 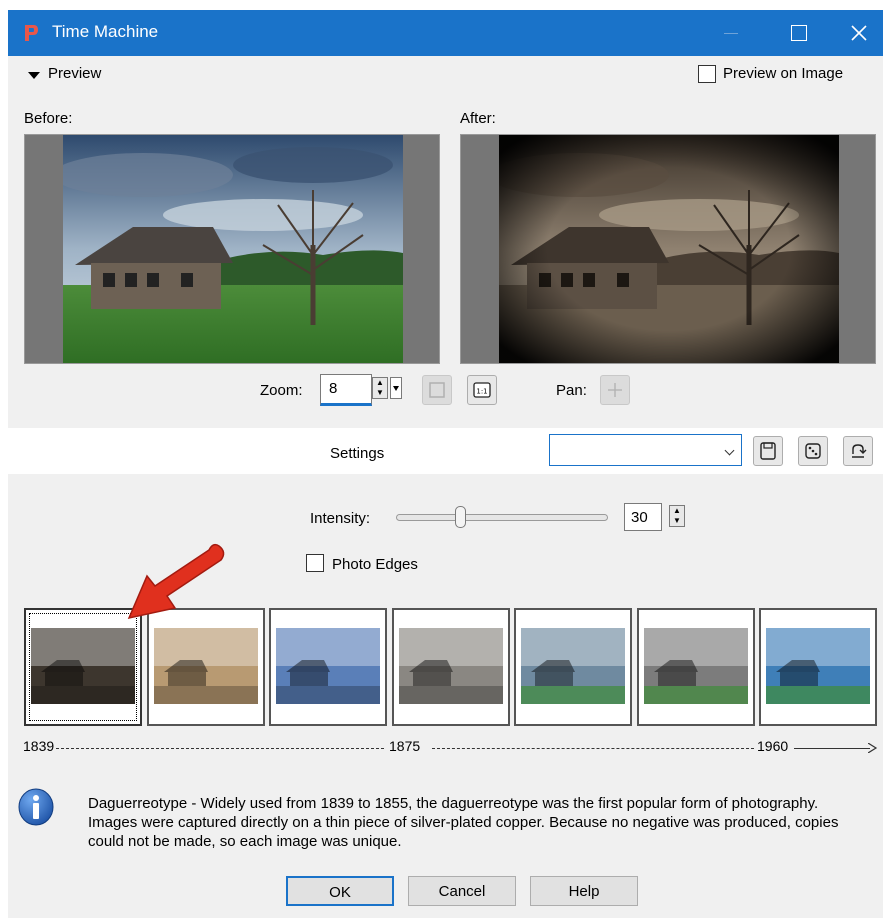 I want to click on era-thumbnail-albumen, so click(x=205, y=667).